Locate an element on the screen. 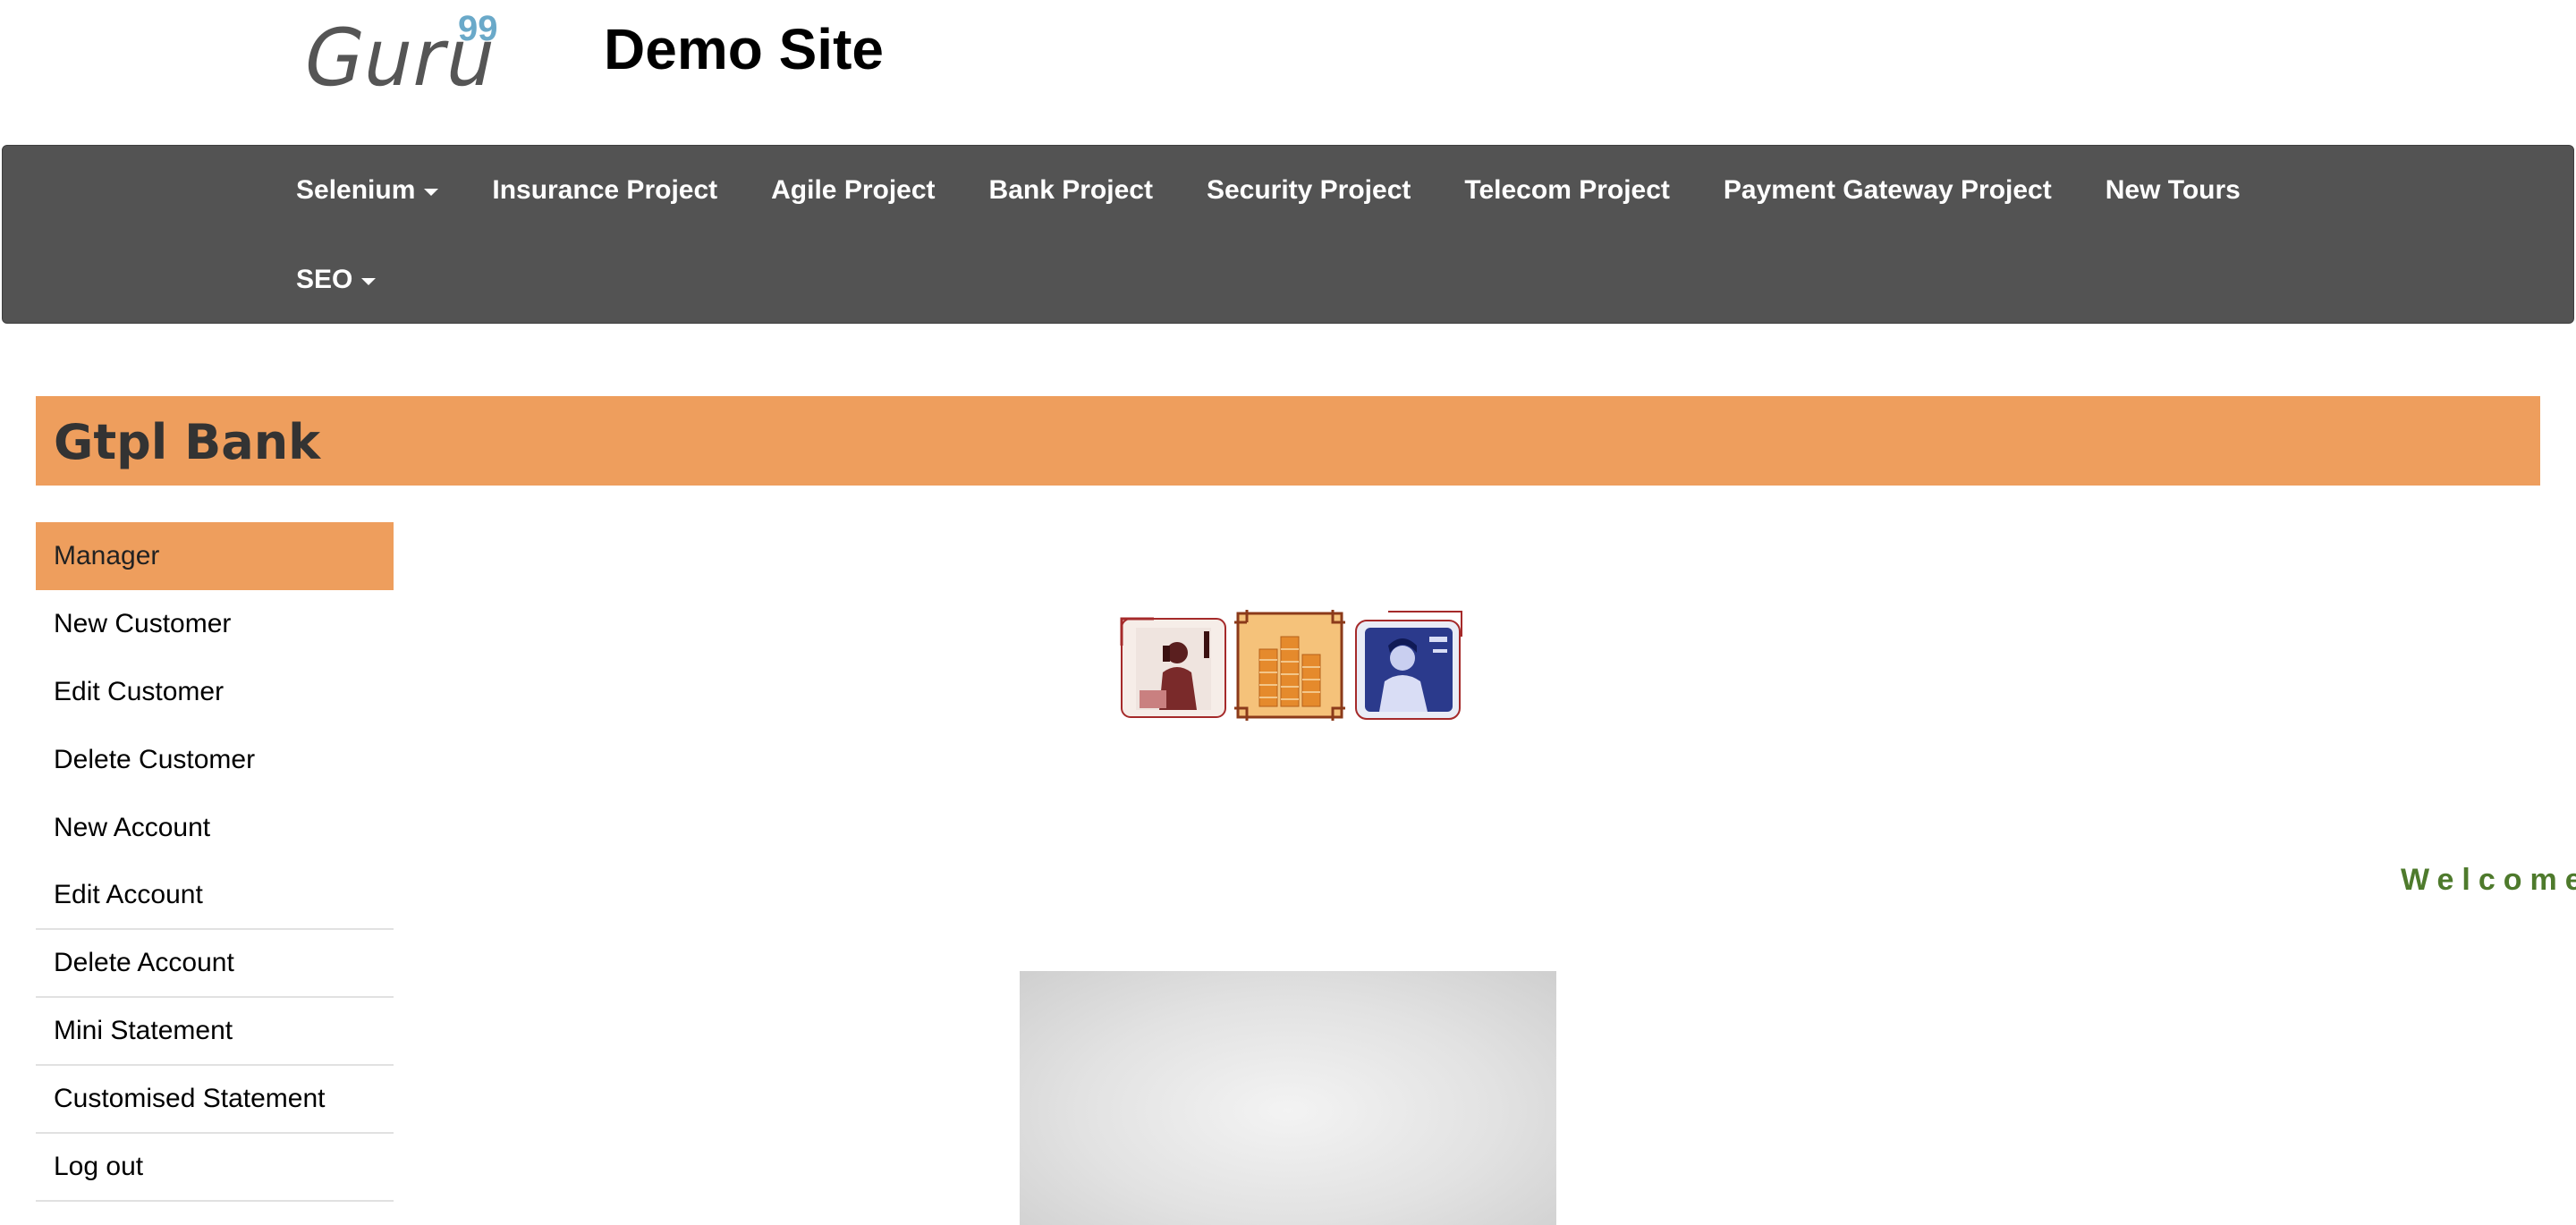 The width and height of the screenshot is (2576, 1225). sidebar-item-customised-statement: Customised Statement is located at coordinates (215, 1100).